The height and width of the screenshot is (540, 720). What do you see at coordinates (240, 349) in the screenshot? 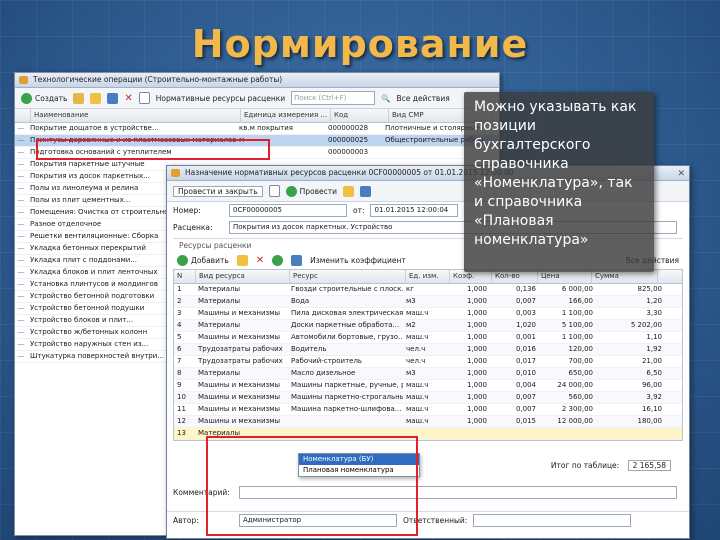
I see `cell-resource-type: Трудозатраты рабочих` at bounding box center [240, 349].